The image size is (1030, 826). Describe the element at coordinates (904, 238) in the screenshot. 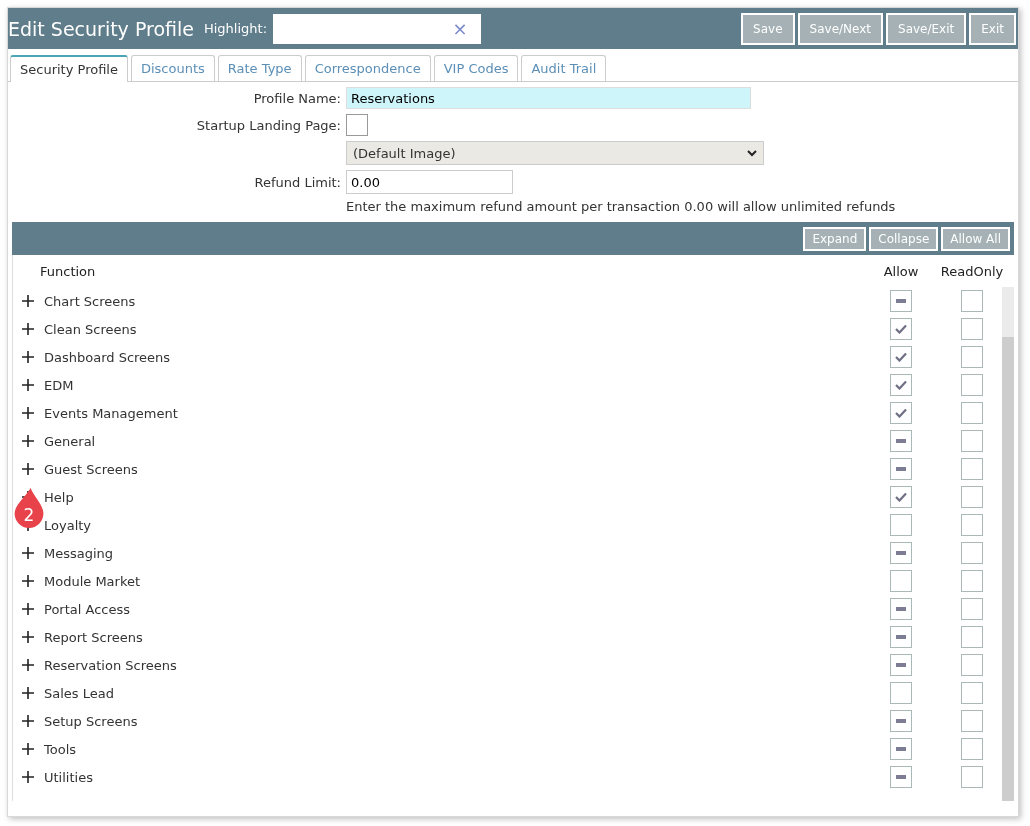

I see `grid-button: Collapse` at that location.